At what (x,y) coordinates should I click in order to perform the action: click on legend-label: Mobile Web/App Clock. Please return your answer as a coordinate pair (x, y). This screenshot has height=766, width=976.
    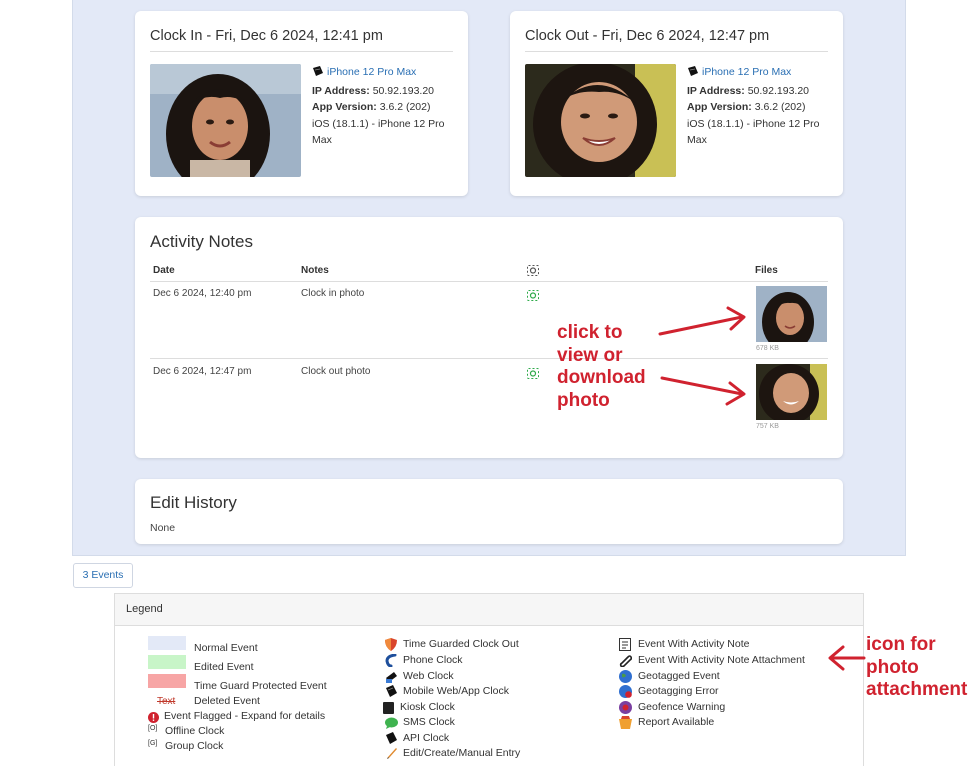
    Looking at the image, I should click on (456, 691).